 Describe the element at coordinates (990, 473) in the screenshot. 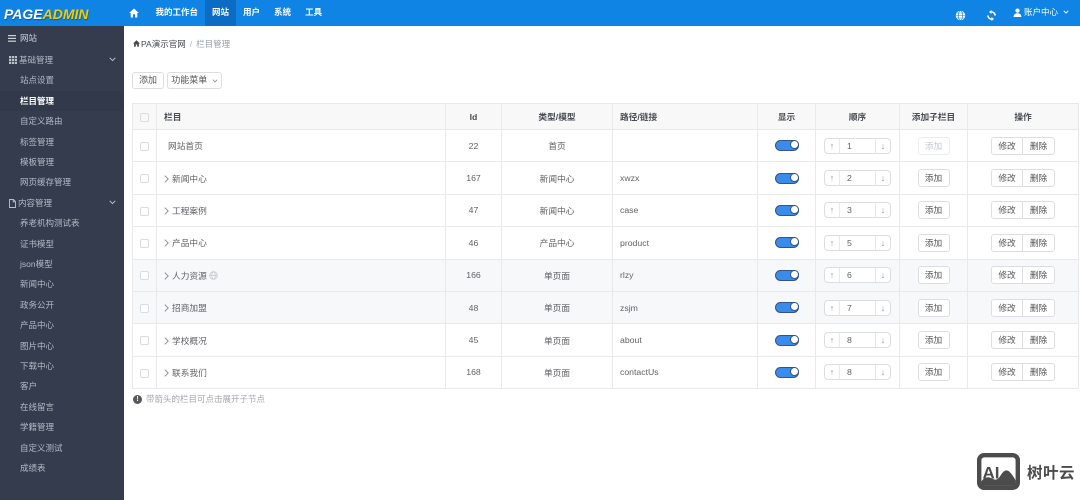

I see `svg-text: AI` at that location.